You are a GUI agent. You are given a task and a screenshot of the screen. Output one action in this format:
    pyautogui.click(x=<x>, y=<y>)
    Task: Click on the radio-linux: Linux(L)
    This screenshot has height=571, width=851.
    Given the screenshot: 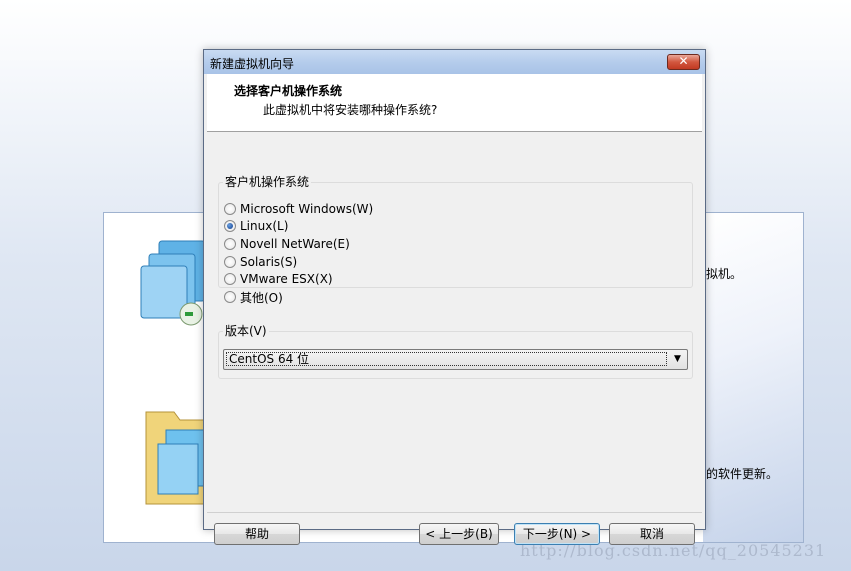 What is the action you would take?
    pyautogui.click(x=256, y=226)
    